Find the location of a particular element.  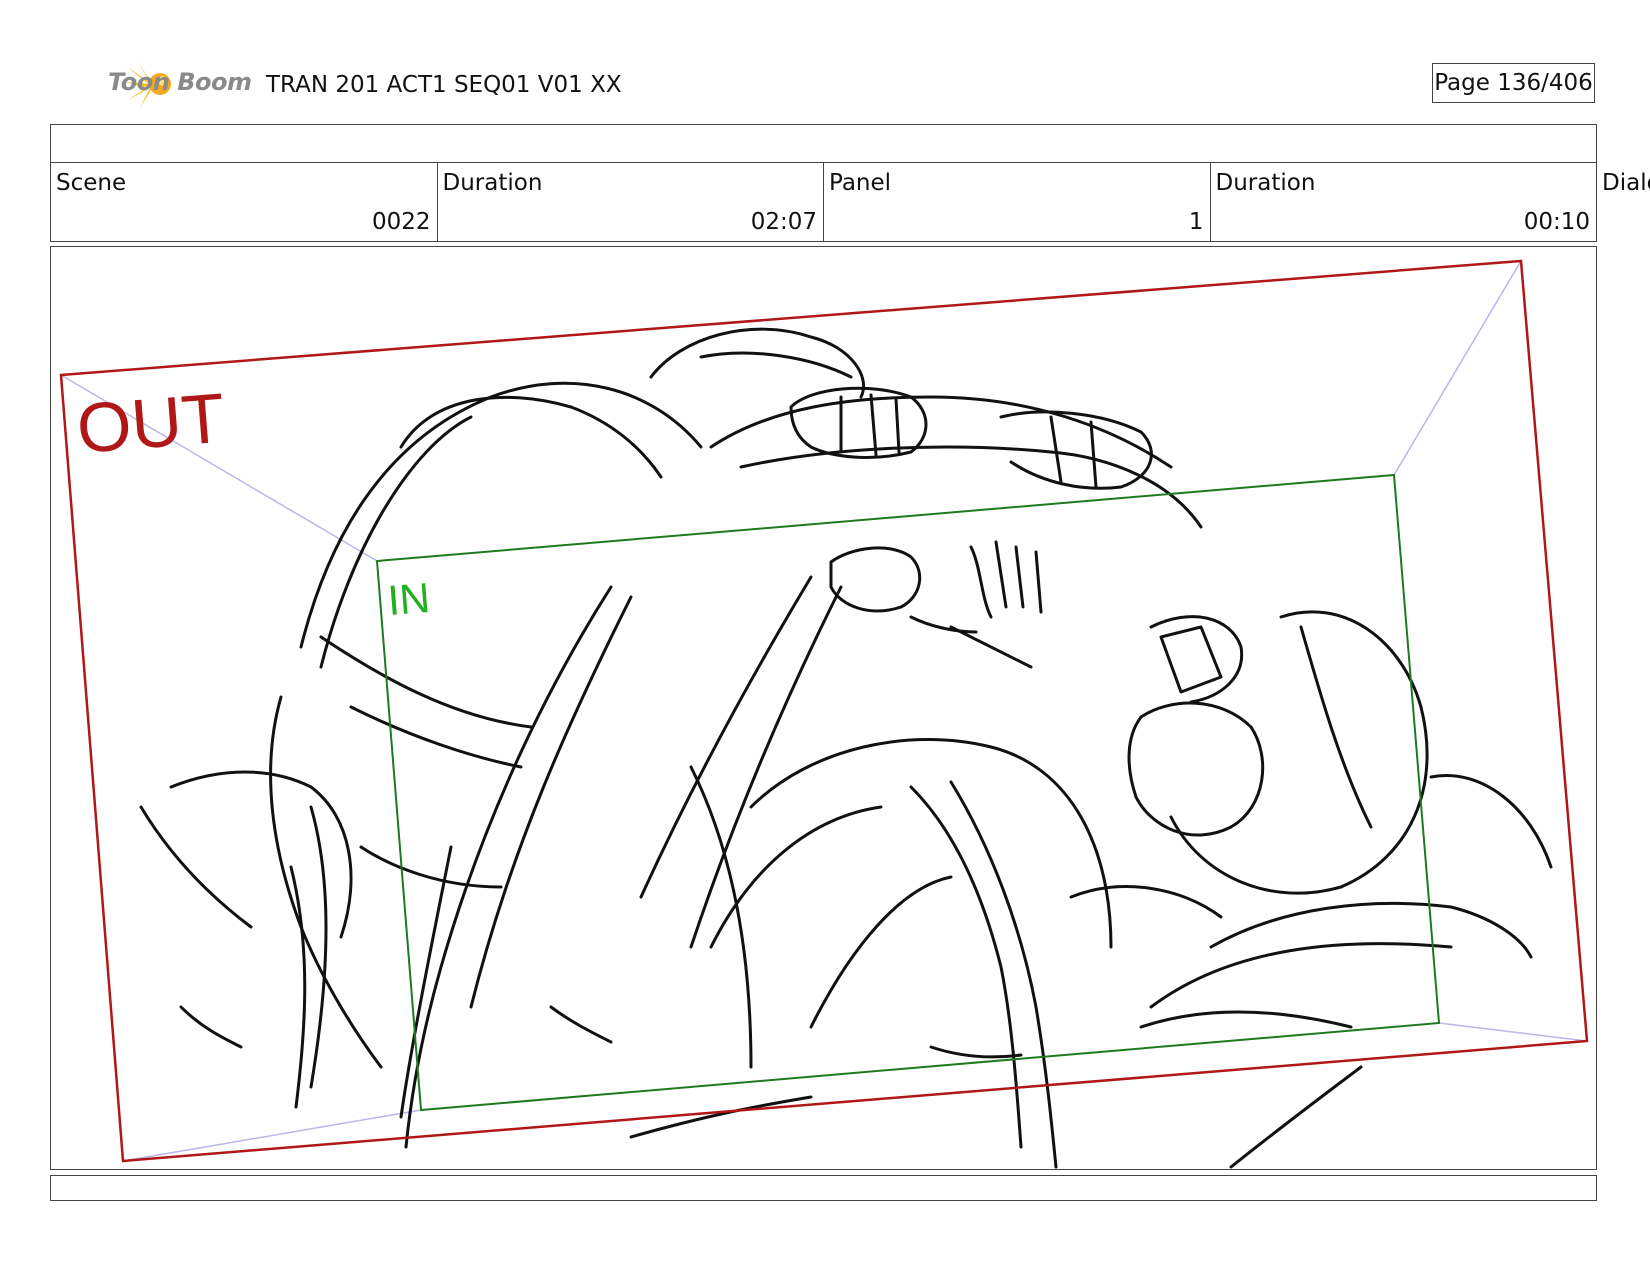

panel-value: 1 is located at coordinates (1196, 222).